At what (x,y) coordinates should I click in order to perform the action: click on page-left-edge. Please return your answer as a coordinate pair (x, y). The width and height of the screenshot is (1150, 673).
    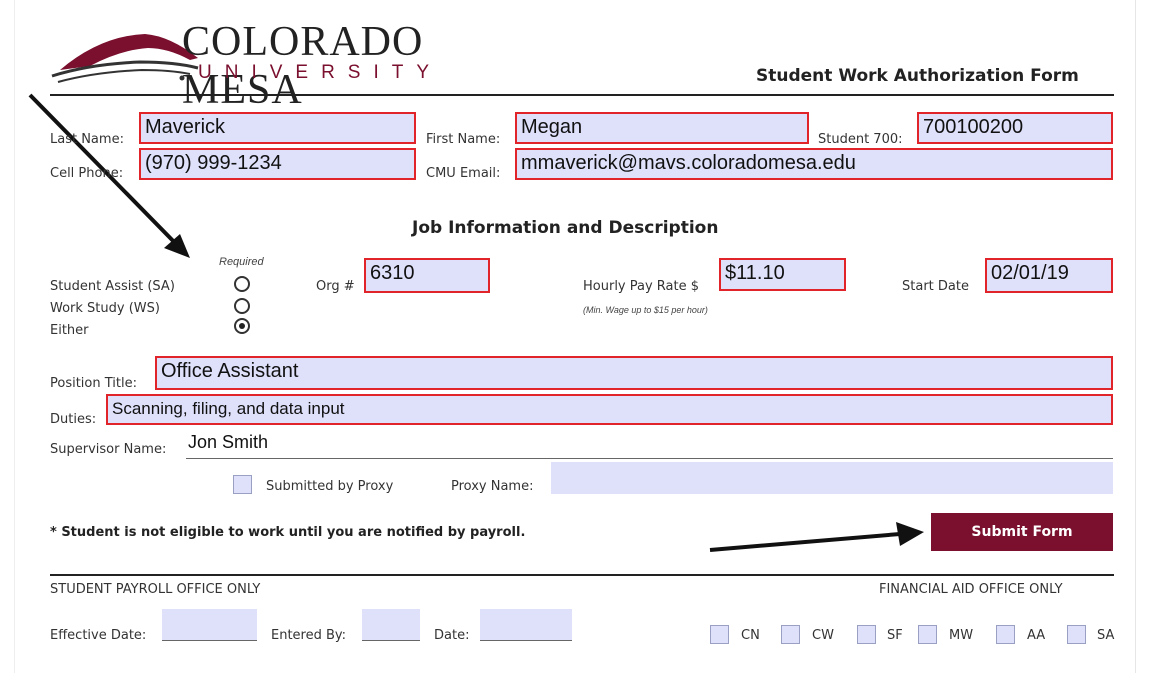
    Looking at the image, I should click on (14, 336).